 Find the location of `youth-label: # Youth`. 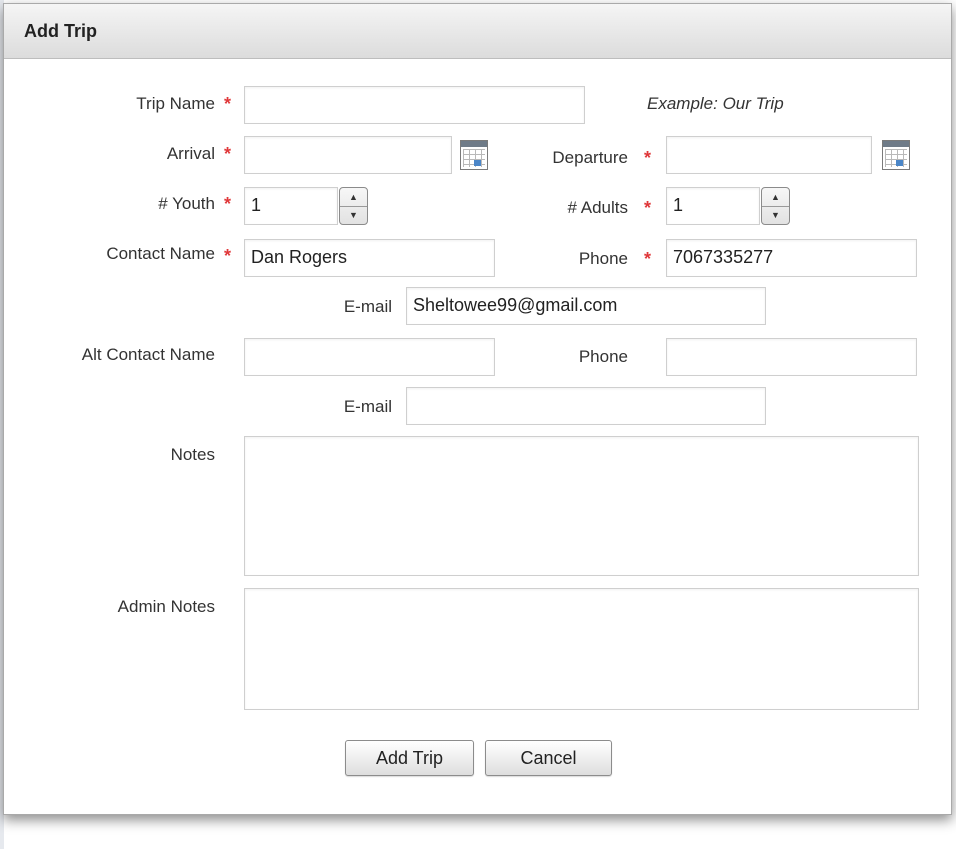

youth-label: # Youth is located at coordinates (186, 203).